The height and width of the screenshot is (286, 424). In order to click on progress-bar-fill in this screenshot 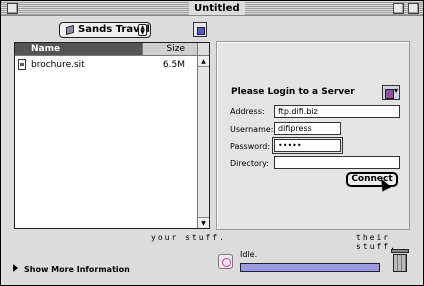, I will do `click(310, 267)`.